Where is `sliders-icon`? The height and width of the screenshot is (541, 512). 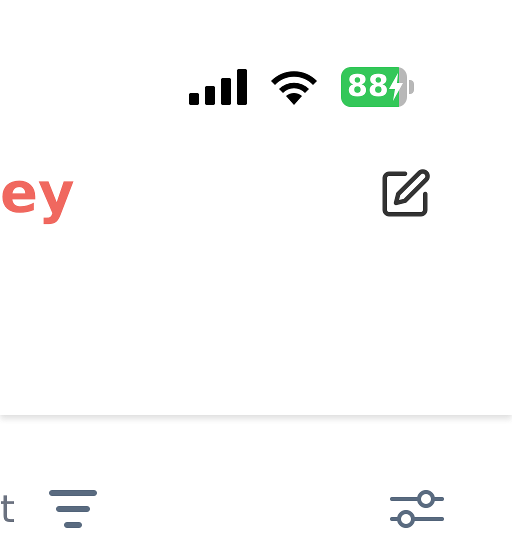
sliders-icon is located at coordinates (417, 509).